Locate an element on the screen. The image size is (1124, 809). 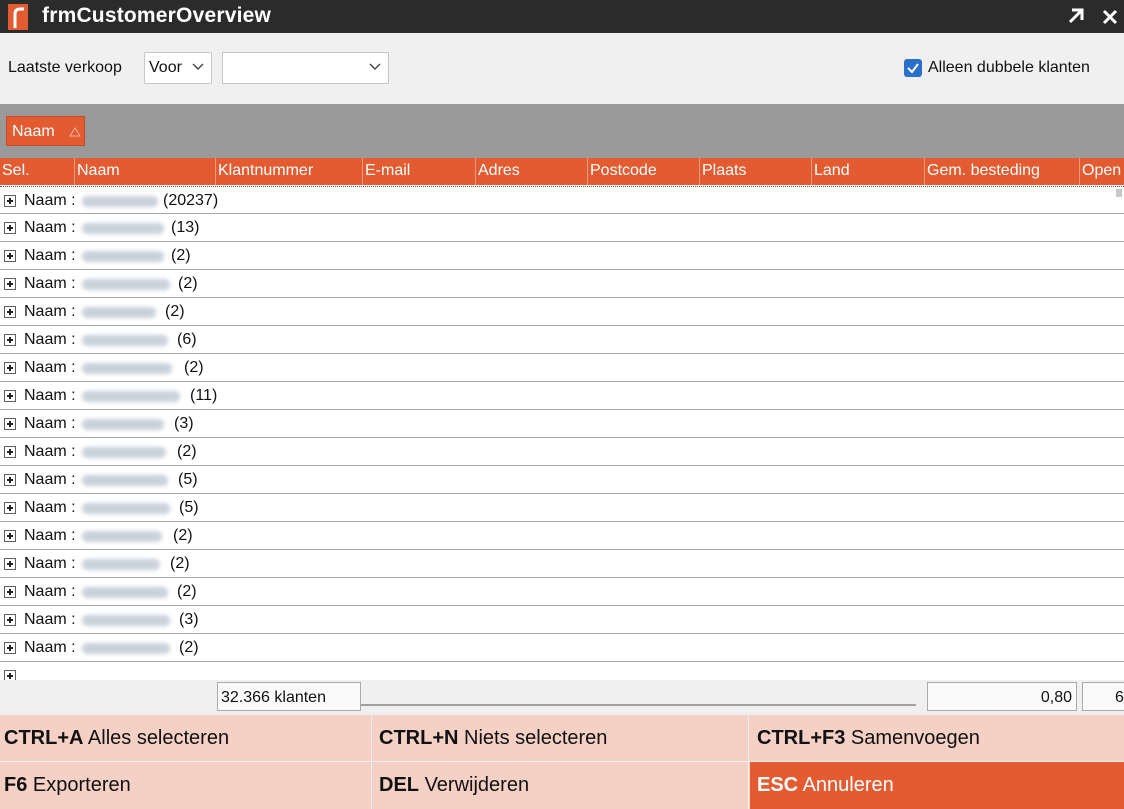
close-icon is located at coordinates (1110, 16).